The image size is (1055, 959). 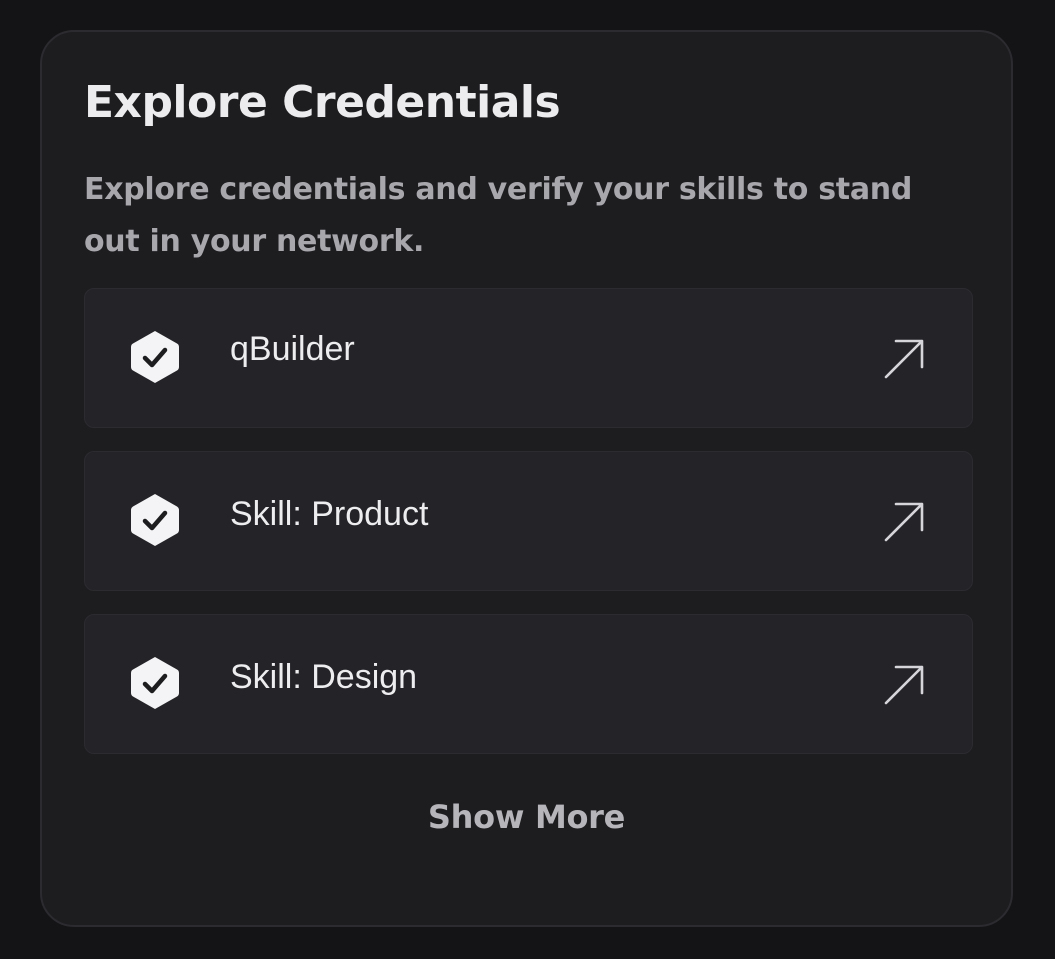 I want to click on credential-label: qBuilder, so click(x=292, y=349).